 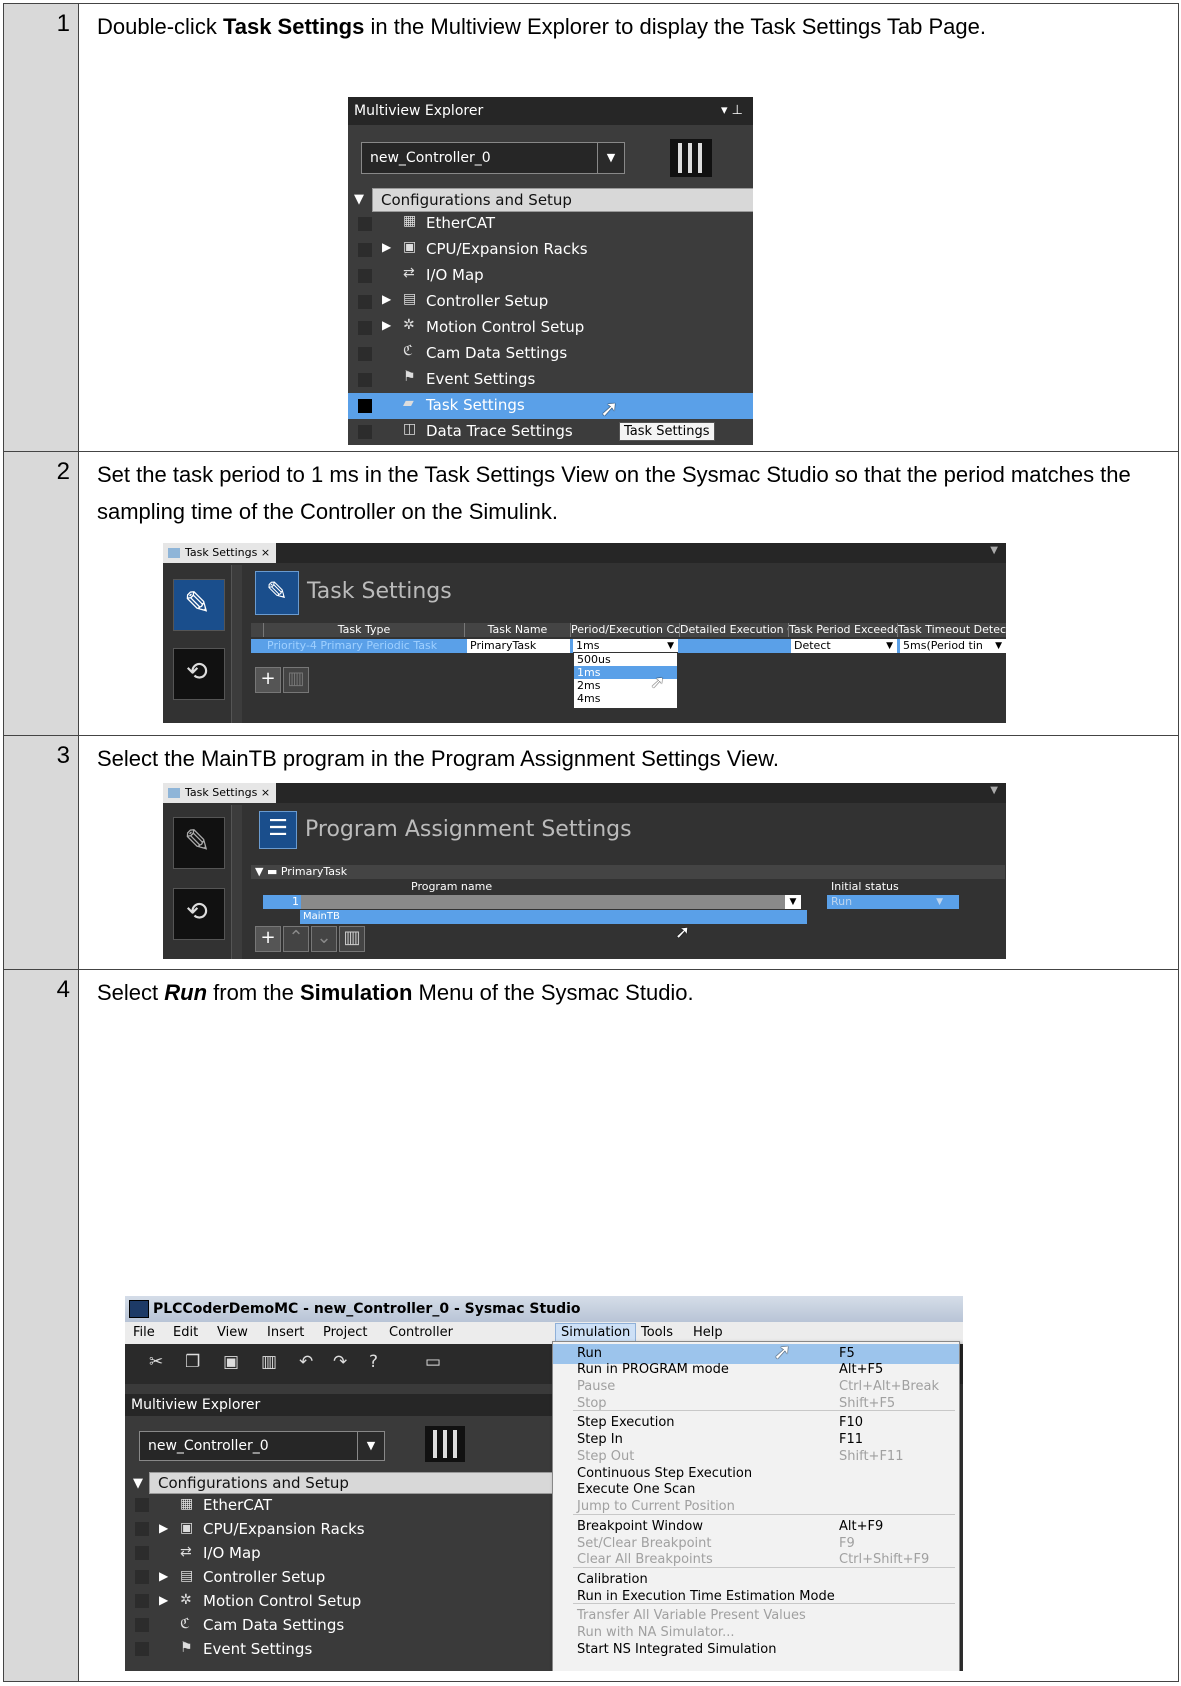 What do you see at coordinates (596, 1333) in the screenshot?
I see `menu-simulation: Simulation` at bounding box center [596, 1333].